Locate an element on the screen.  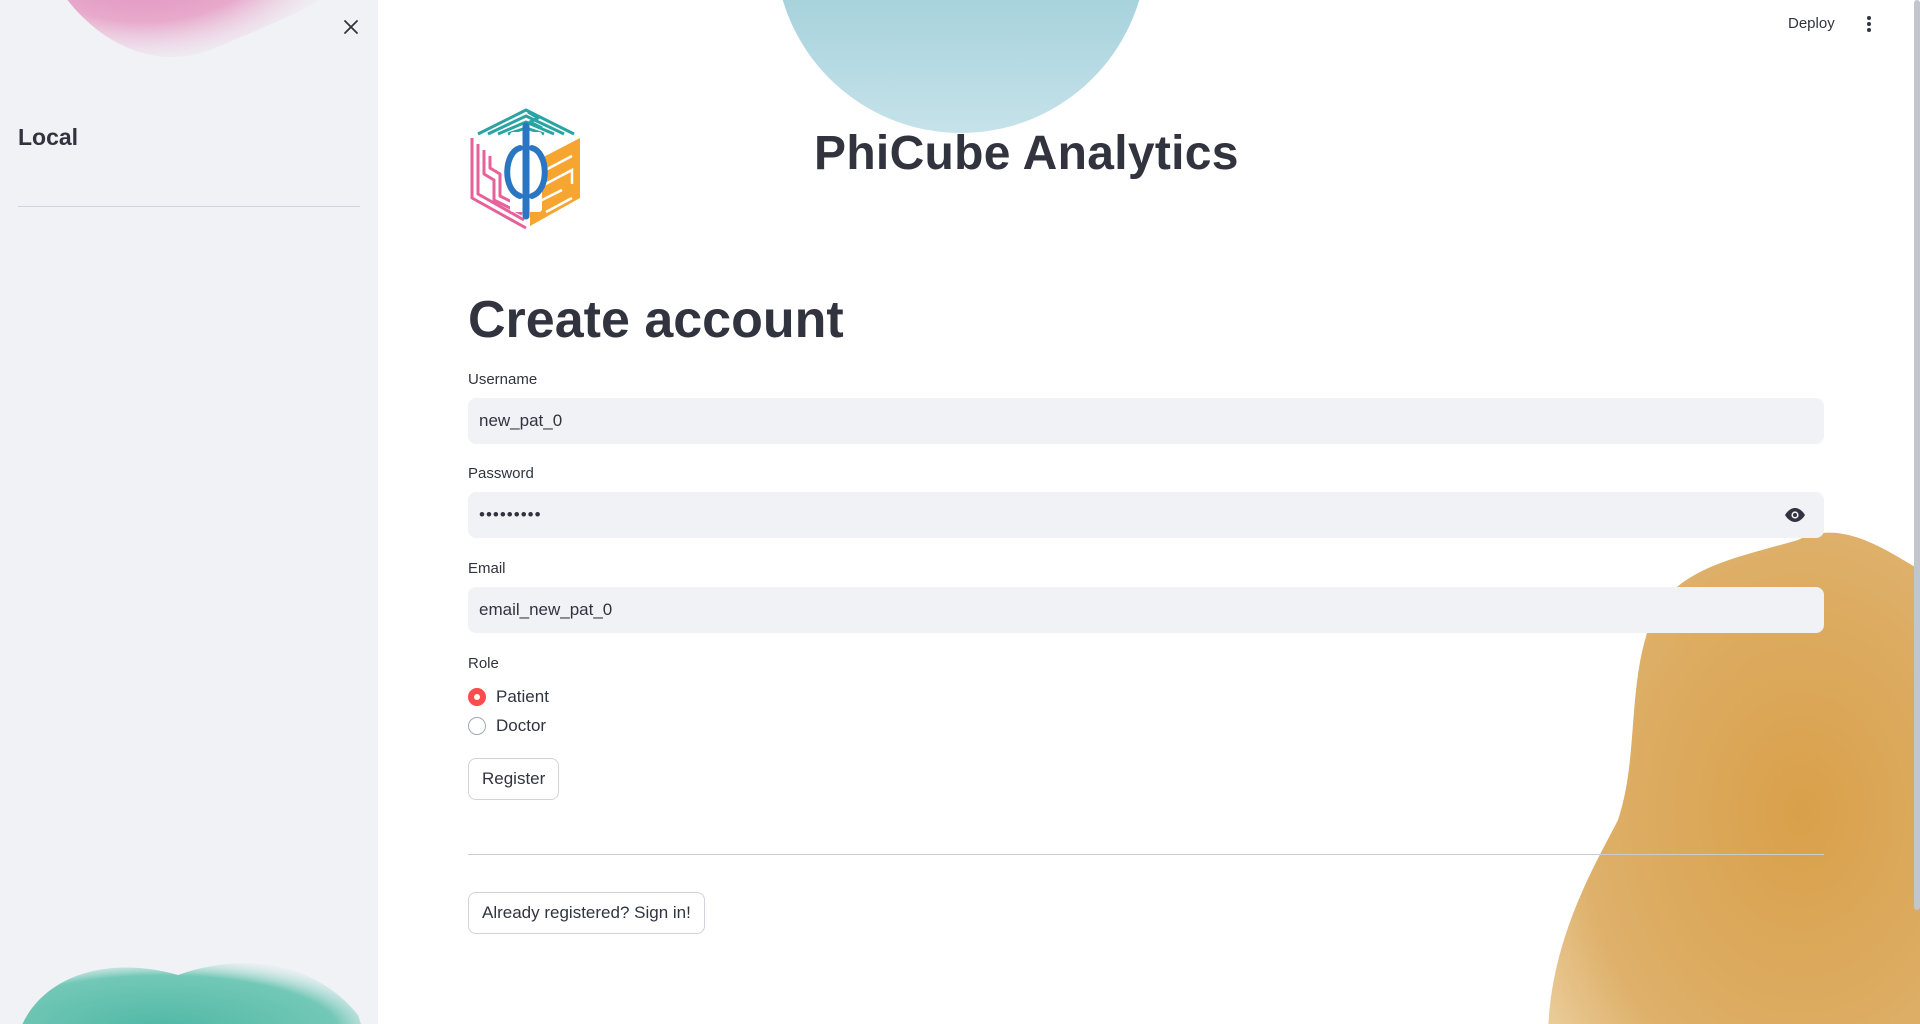
radio-selected-indicator is located at coordinates (477, 697).